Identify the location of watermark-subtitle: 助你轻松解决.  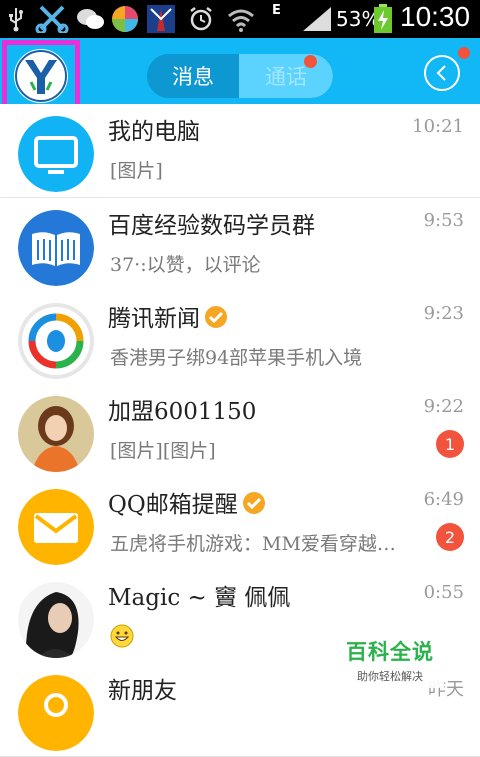
(390, 676).